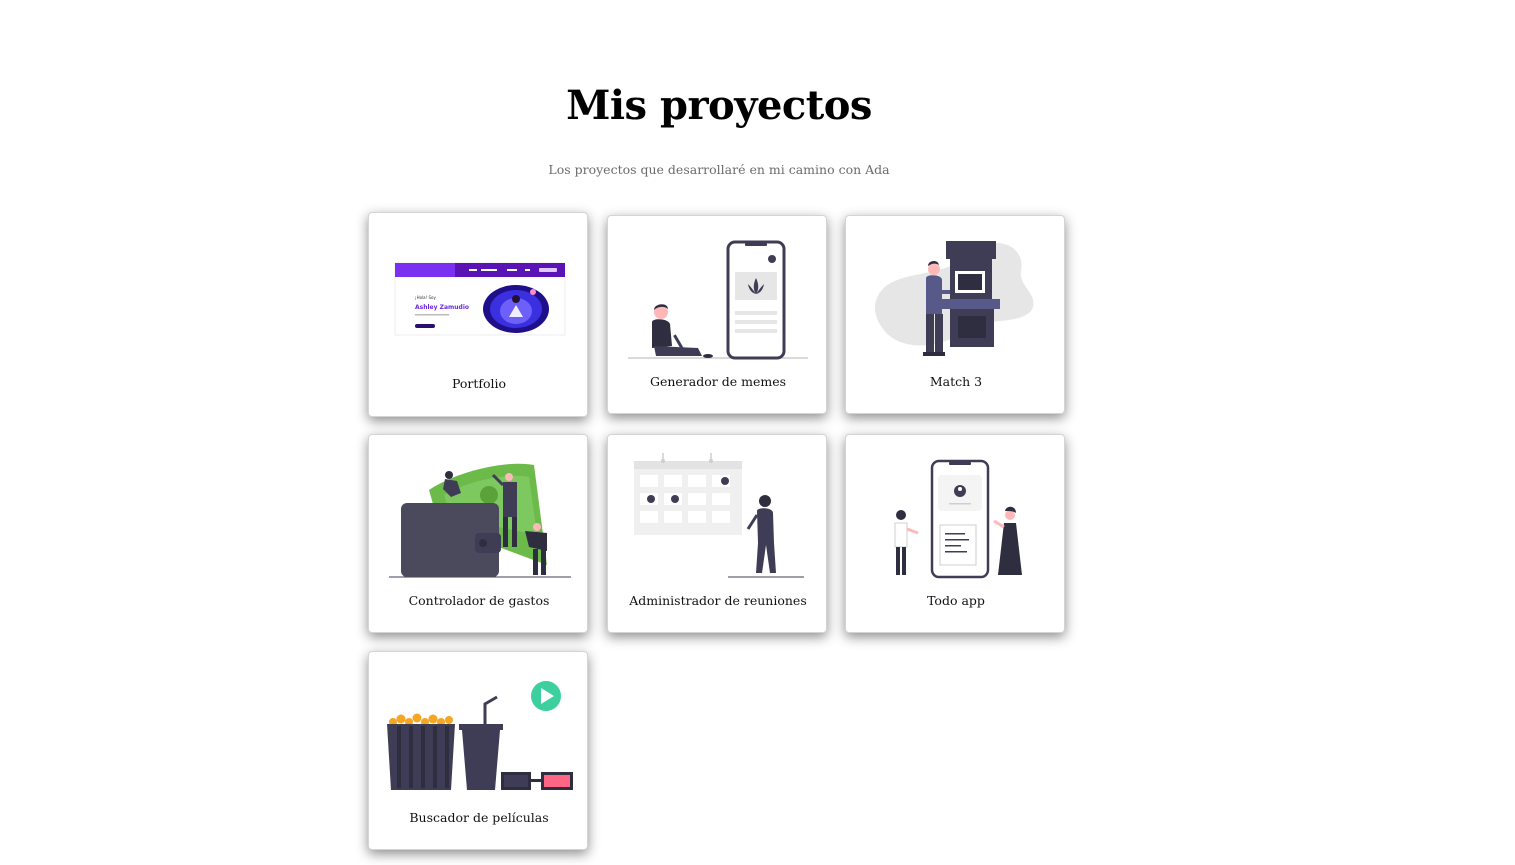 The image size is (1515, 865). I want to click on project-label: Portfolio, so click(479, 383).